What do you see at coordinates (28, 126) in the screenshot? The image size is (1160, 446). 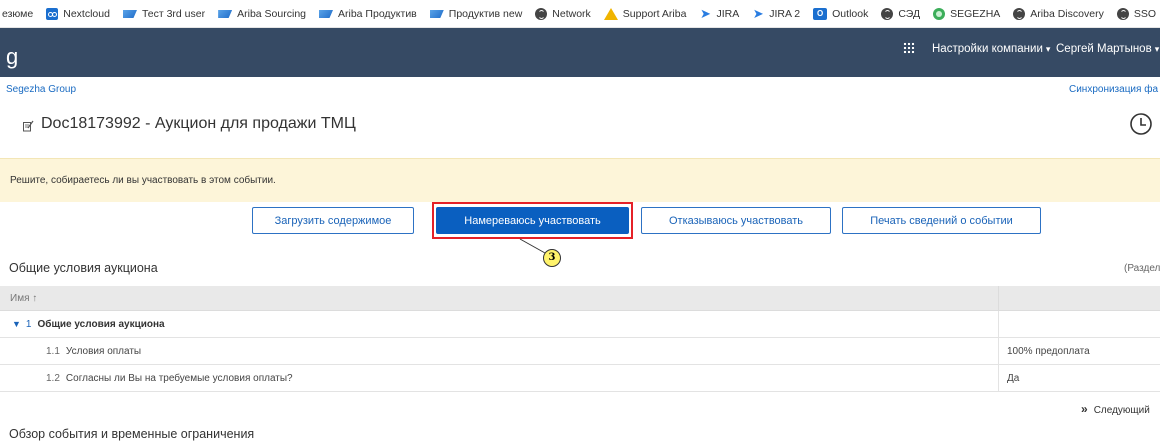 I see `document-edit-icon` at bounding box center [28, 126].